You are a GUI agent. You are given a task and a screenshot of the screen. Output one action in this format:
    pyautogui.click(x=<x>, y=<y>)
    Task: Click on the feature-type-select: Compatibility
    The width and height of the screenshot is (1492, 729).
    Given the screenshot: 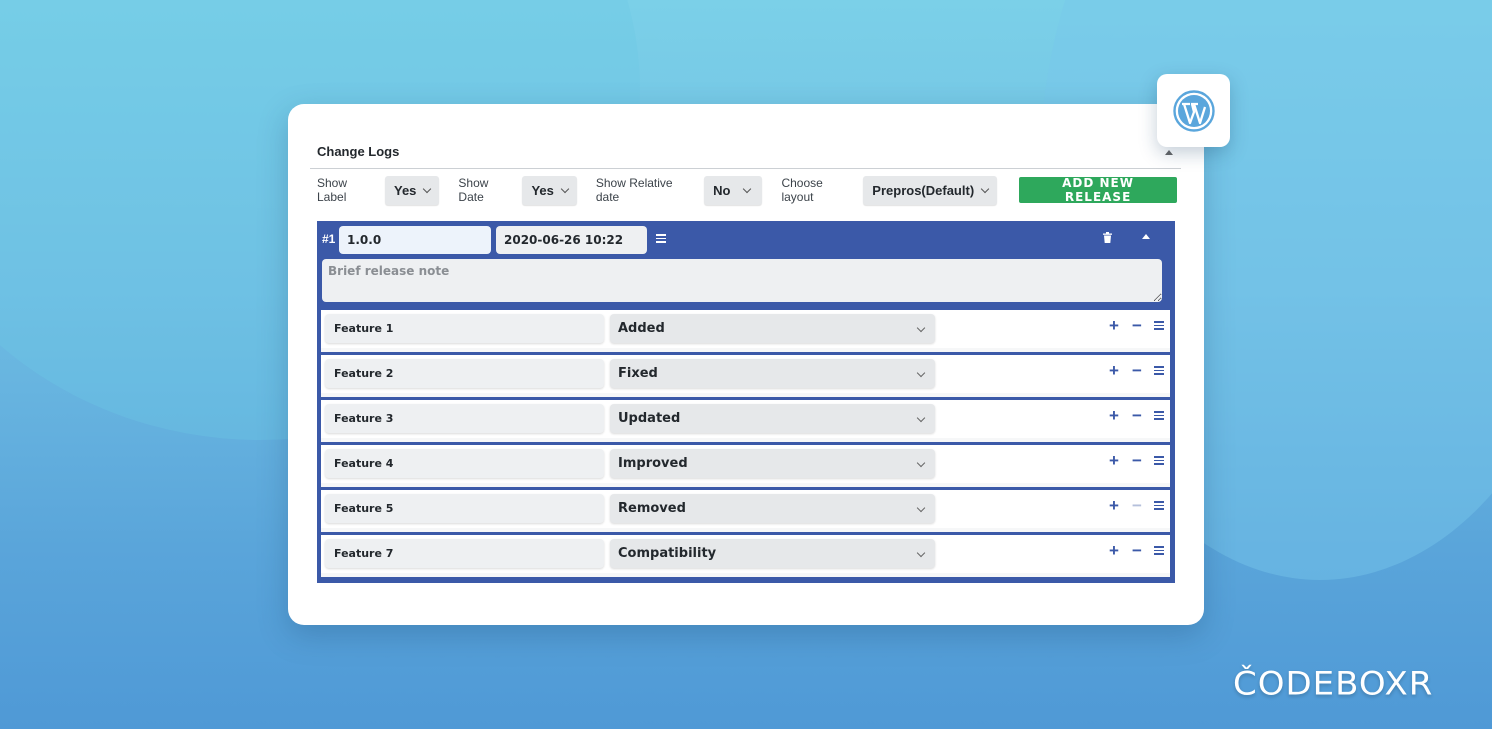 What is the action you would take?
    pyautogui.click(x=772, y=553)
    